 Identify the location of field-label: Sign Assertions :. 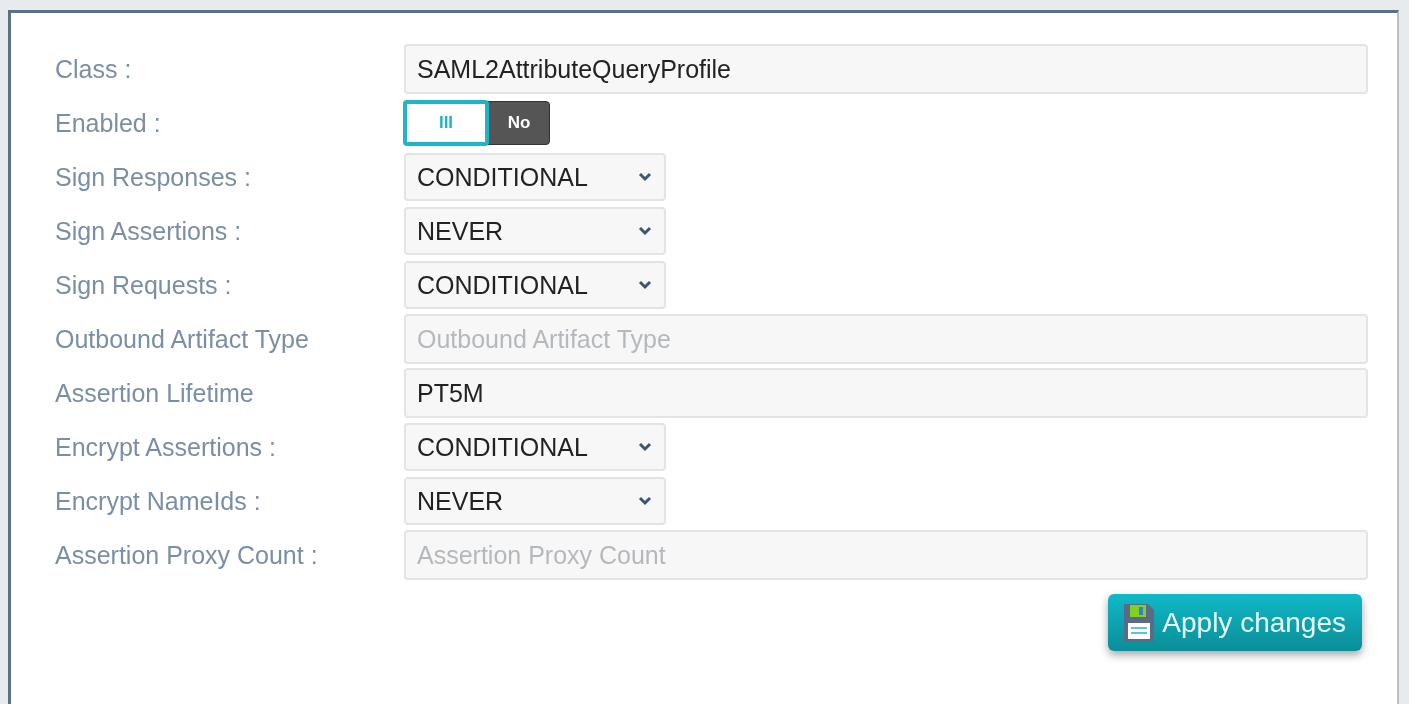
(149, 231).